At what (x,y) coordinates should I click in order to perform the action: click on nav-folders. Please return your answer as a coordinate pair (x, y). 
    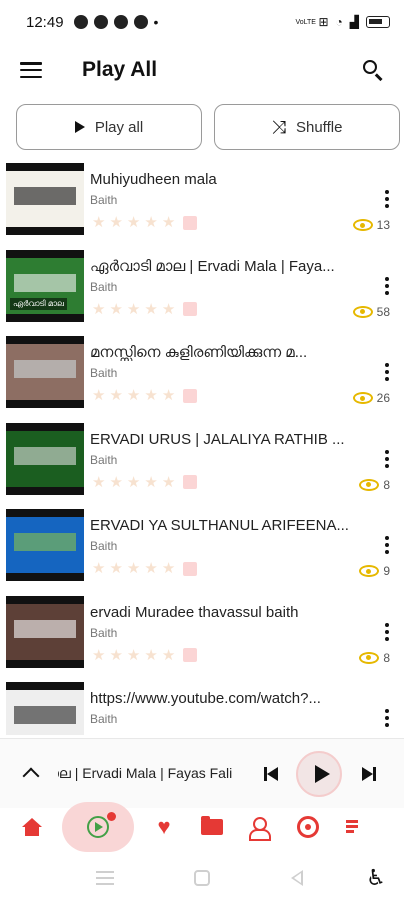
    Looking at the image, I should click on (212, 827).